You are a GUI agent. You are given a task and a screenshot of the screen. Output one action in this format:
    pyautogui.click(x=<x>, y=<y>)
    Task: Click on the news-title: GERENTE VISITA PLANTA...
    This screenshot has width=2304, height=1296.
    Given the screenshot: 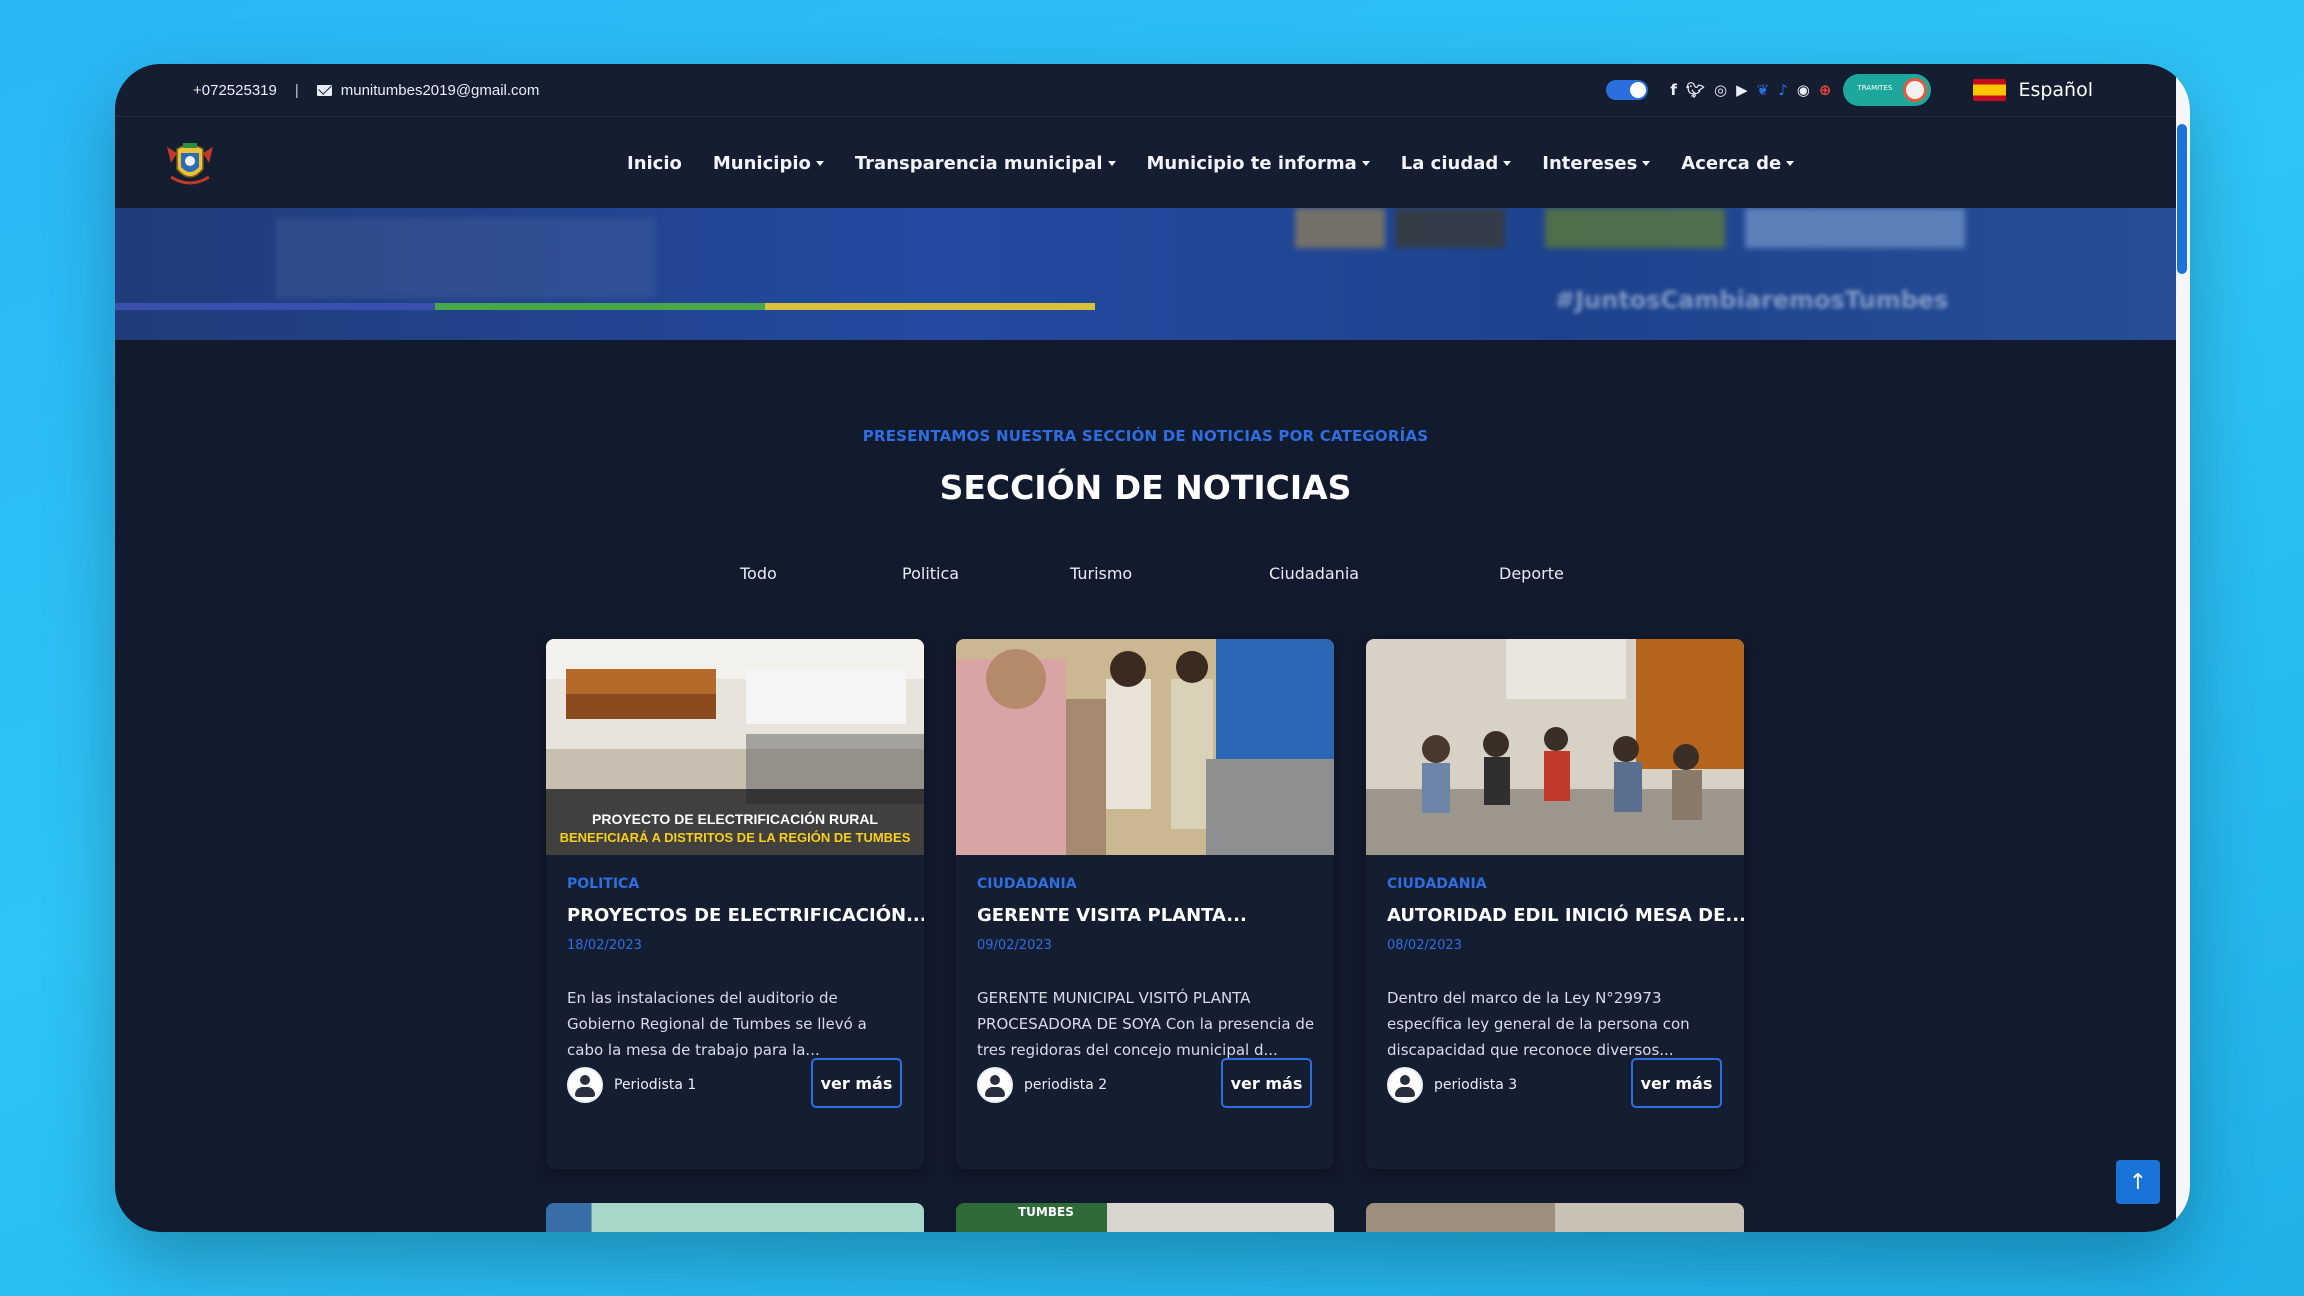 What is the action you would take?
    pyautogui.click(x=1147, y=915)
    